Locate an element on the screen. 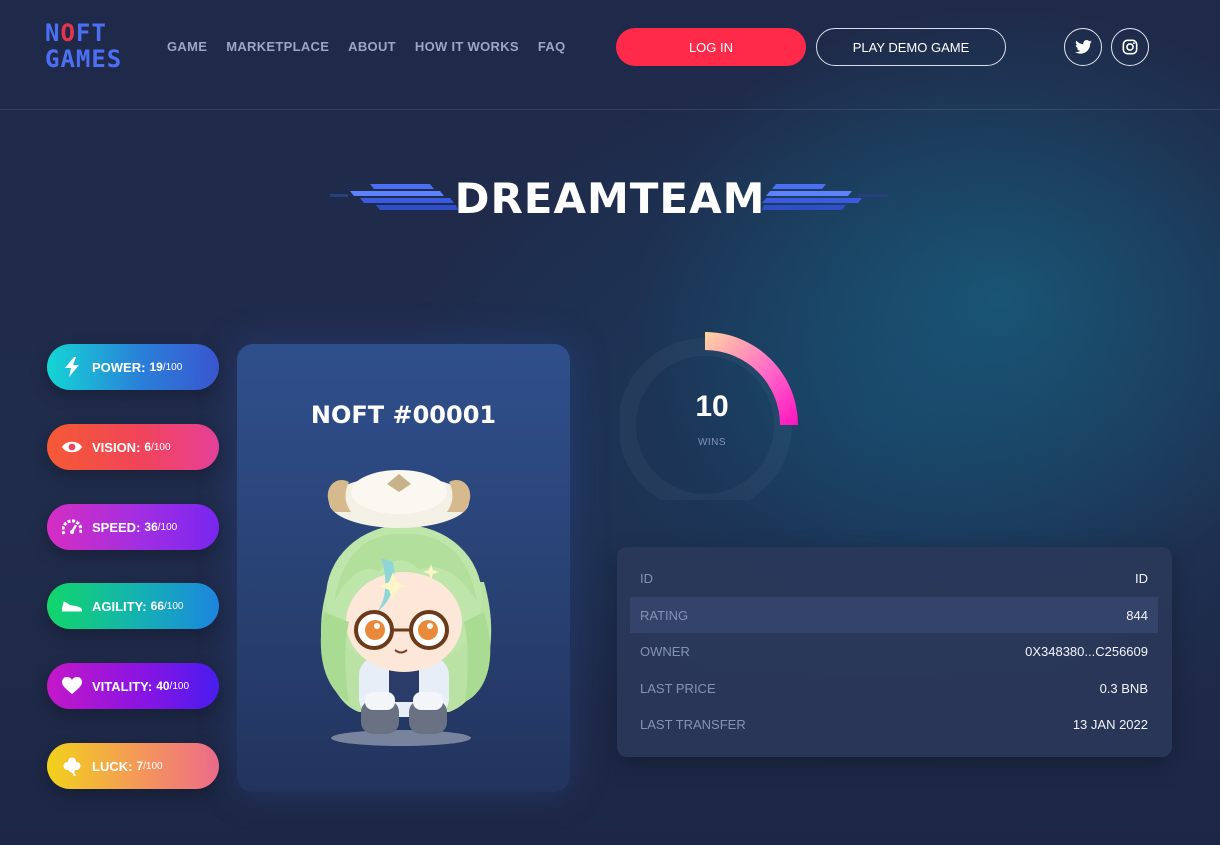 Image resolution: width=1220 pixels, height=845 pixels. nft-card: NOFT #00001 is located at coordinates (403, 568).